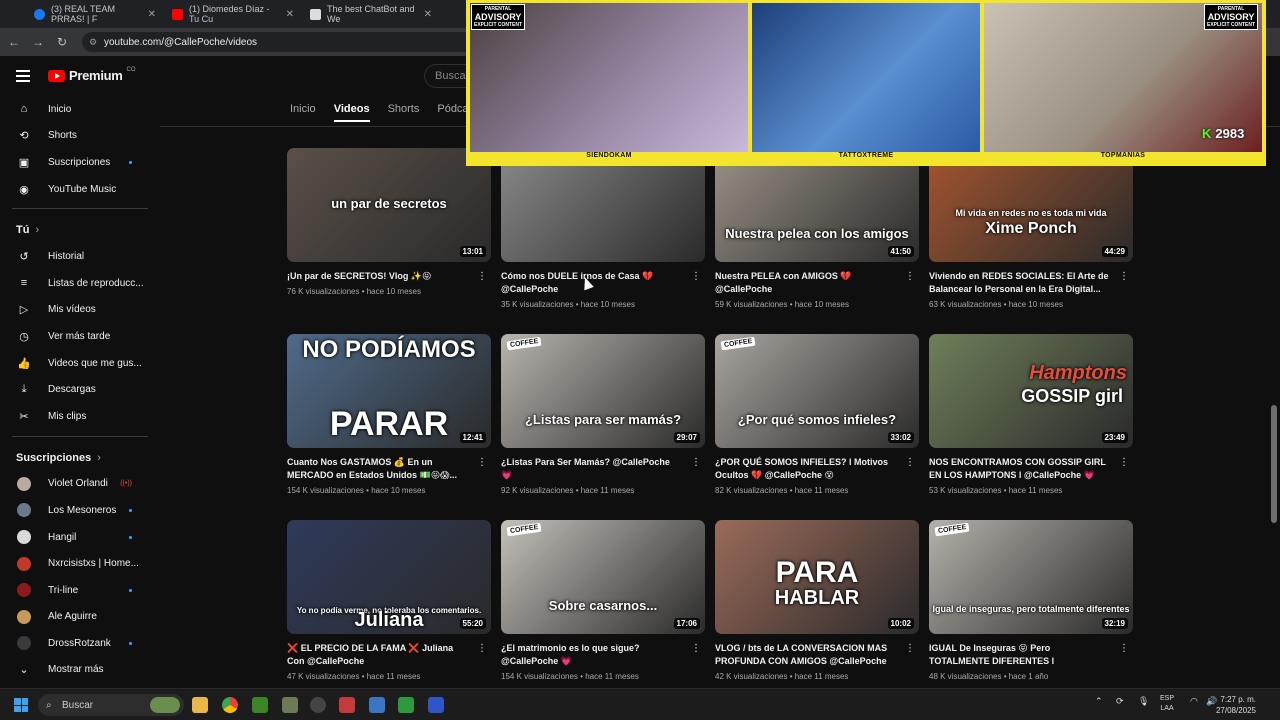 This screenshot has width=1280, height=720. Describe the element at coordinates (80, 458) in the screenshot. I see `subscriptions-section-header: Suscripciones ›` at that location.